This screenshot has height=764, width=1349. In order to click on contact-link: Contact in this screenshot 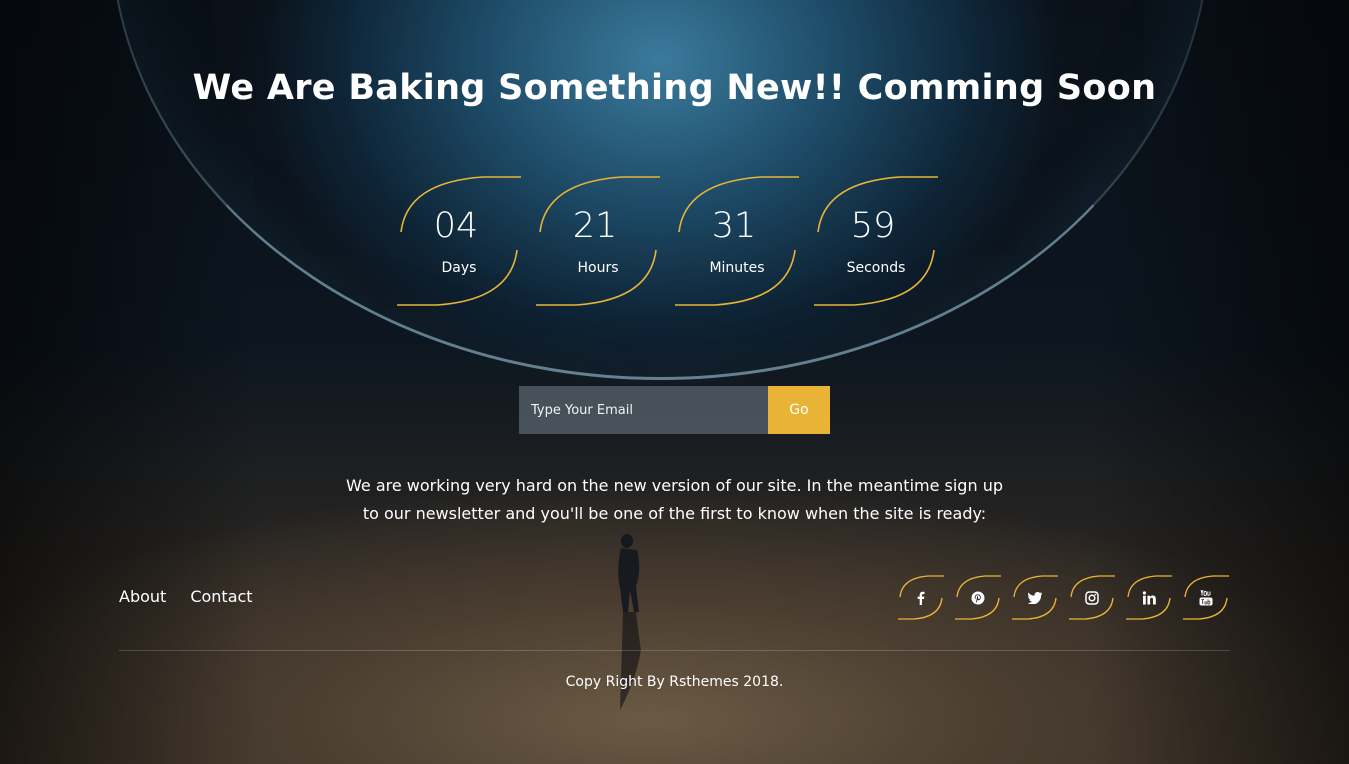, I will do `click(221, 596)`.